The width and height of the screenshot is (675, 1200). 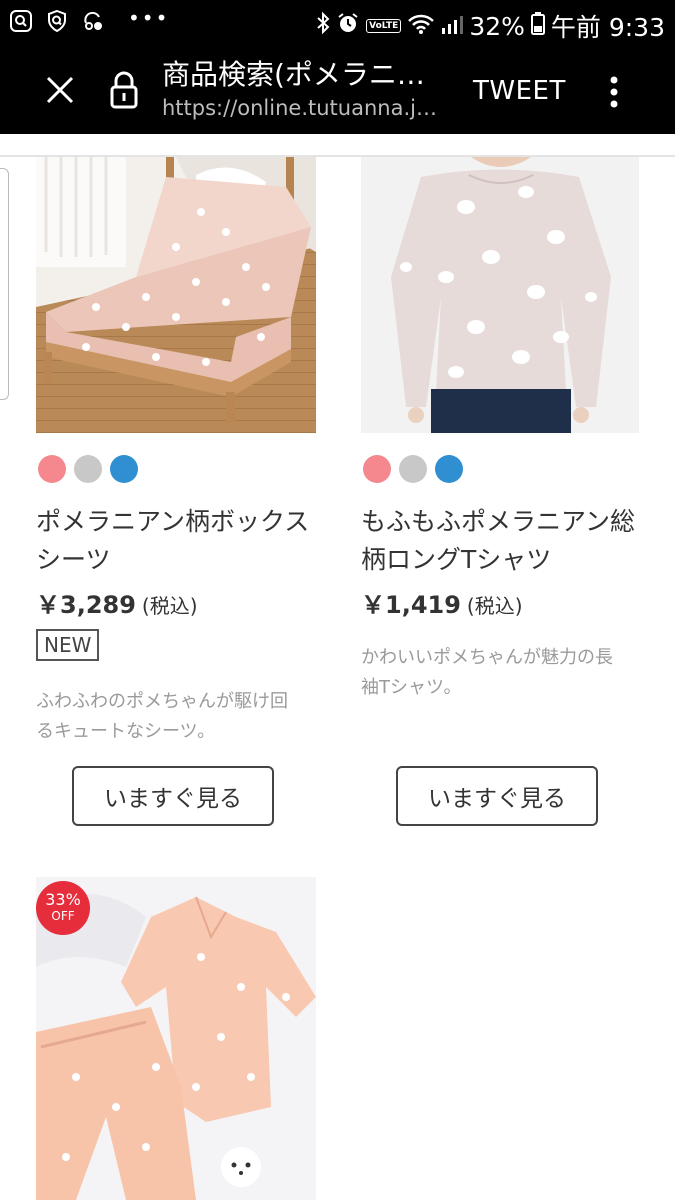 What do you see at coordinates (421, 26) in the screenshot?
I see `wifi-icon` at bounding box center [421, 26].